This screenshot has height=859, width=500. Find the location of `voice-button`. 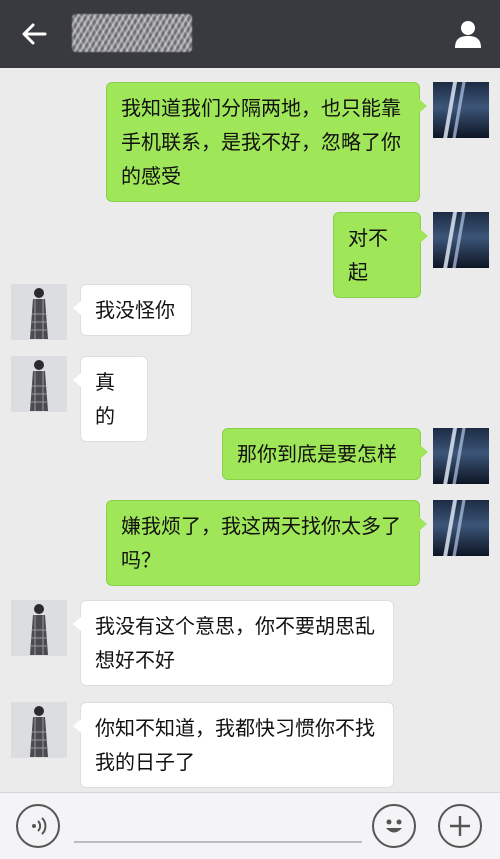

voice-button is located at coordinates (38, 826).